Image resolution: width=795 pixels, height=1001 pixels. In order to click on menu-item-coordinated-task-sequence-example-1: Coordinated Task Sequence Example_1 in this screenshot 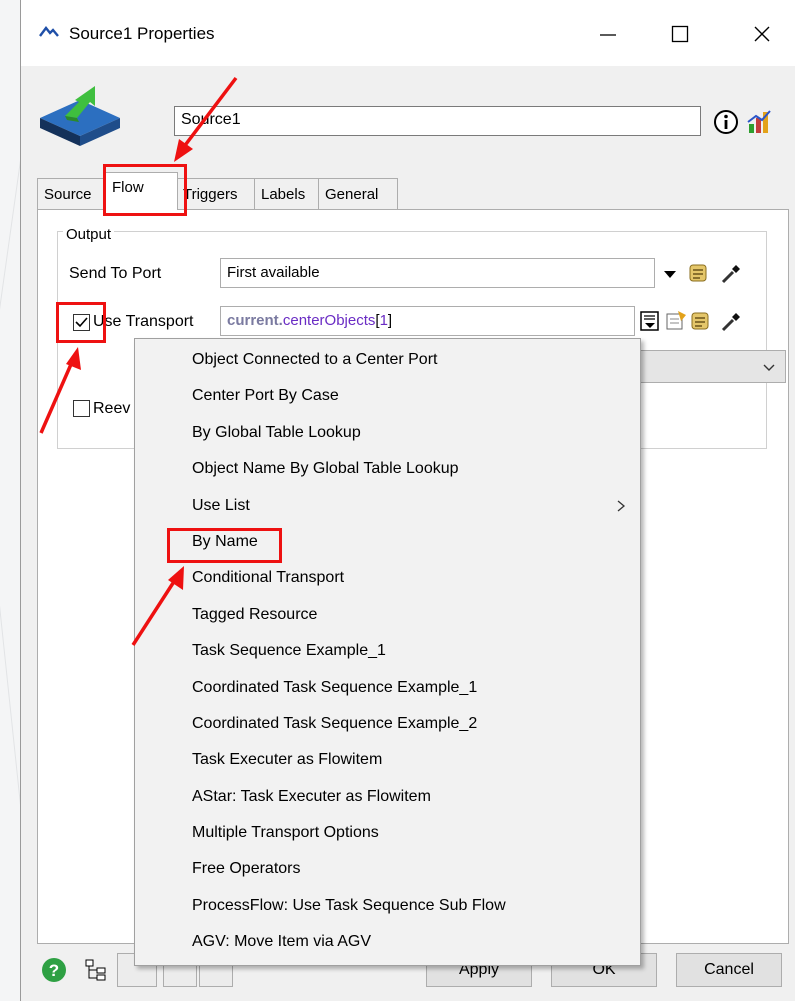, I will do `click(387, 689)`.